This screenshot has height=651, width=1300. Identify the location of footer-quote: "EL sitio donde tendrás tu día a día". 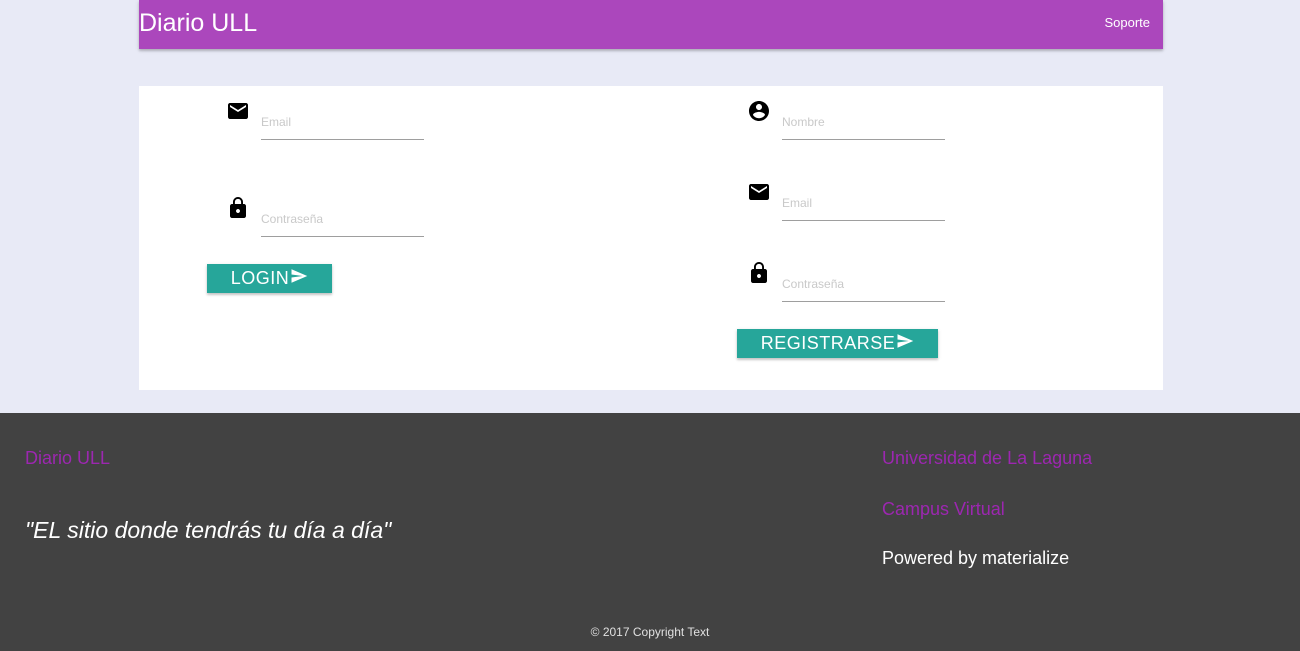
(208, 530).